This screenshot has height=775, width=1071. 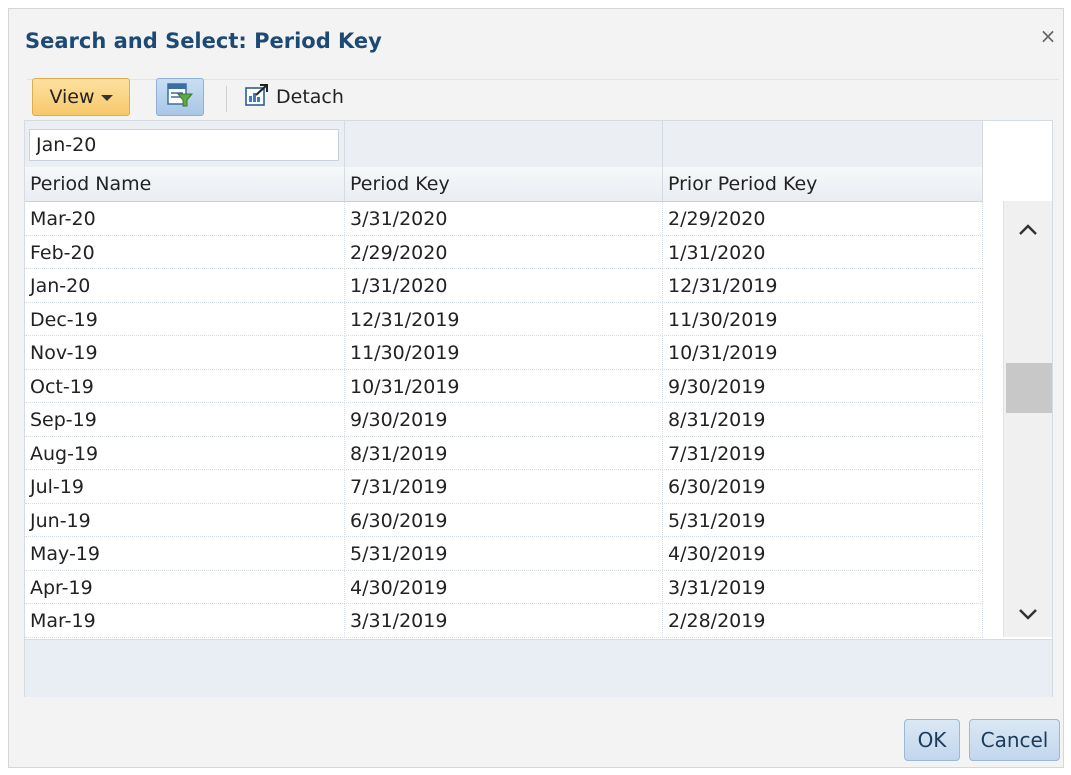 I want to click on period-key-cell: 12/31/2019, so click(x=504, y=319).